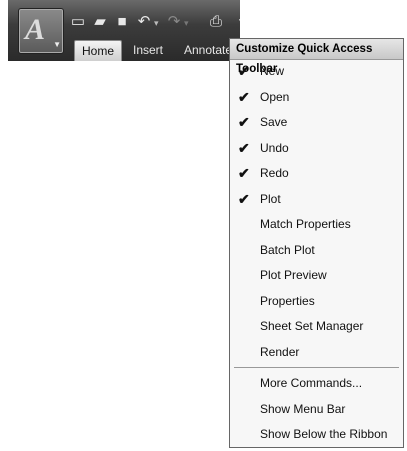 This screenshot has height=451, width=407. I want to click on new-icon: ▭, so click(78, 22).